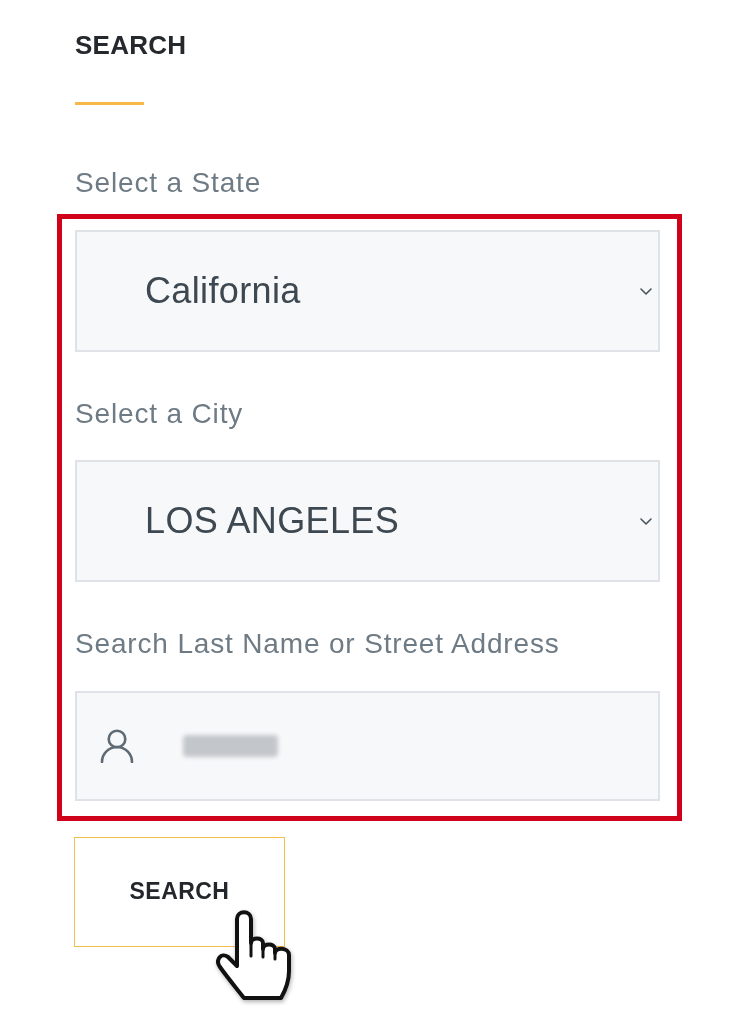 The width and height of the screenshot is (733, 1024). Describe the element at coordinates (109, 103) in the screenshot. I see `title-underline` at that location.